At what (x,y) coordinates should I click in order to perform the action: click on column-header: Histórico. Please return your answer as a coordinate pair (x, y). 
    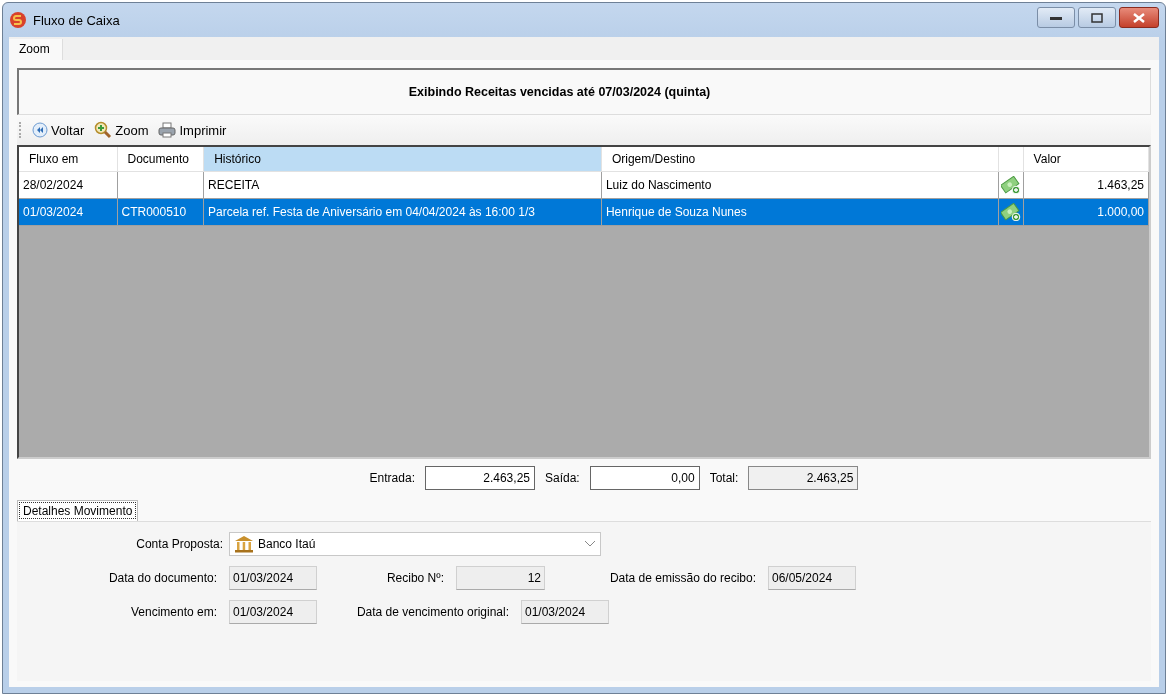
    Looking at the image, I should click on (403, 159).